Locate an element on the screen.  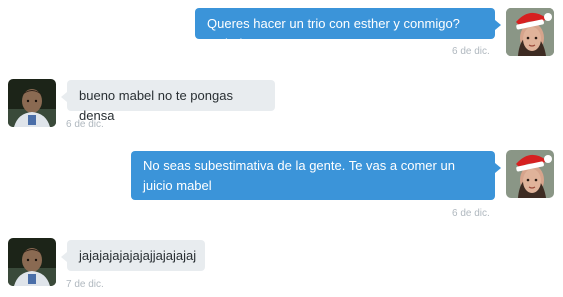
message-timestamp: 7 de dic. is located at coordinates (85, 284).